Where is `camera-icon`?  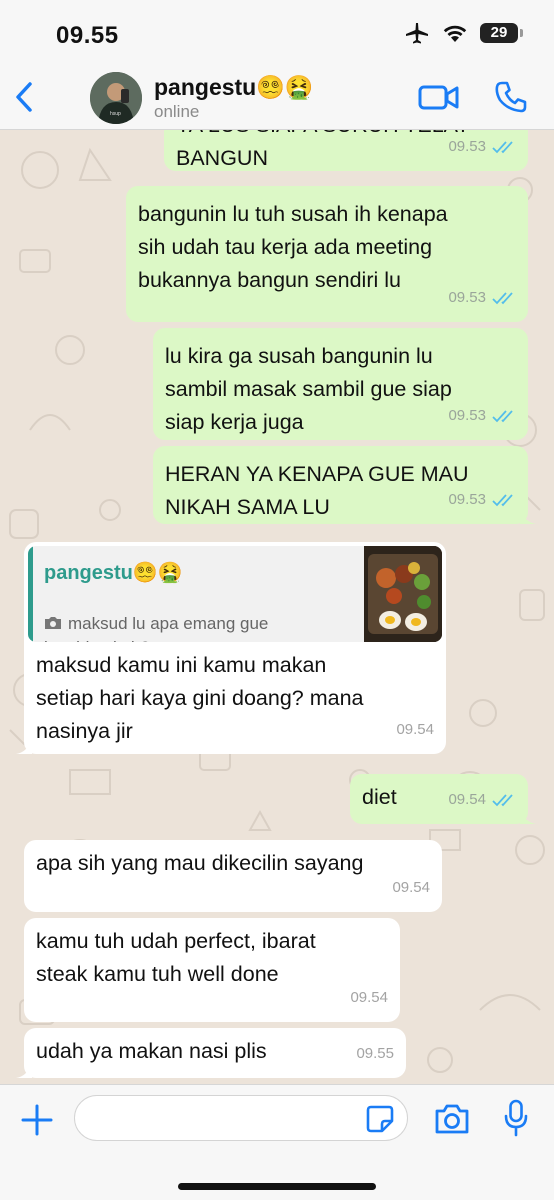 camera-icon is located at coordinates (53, 623).